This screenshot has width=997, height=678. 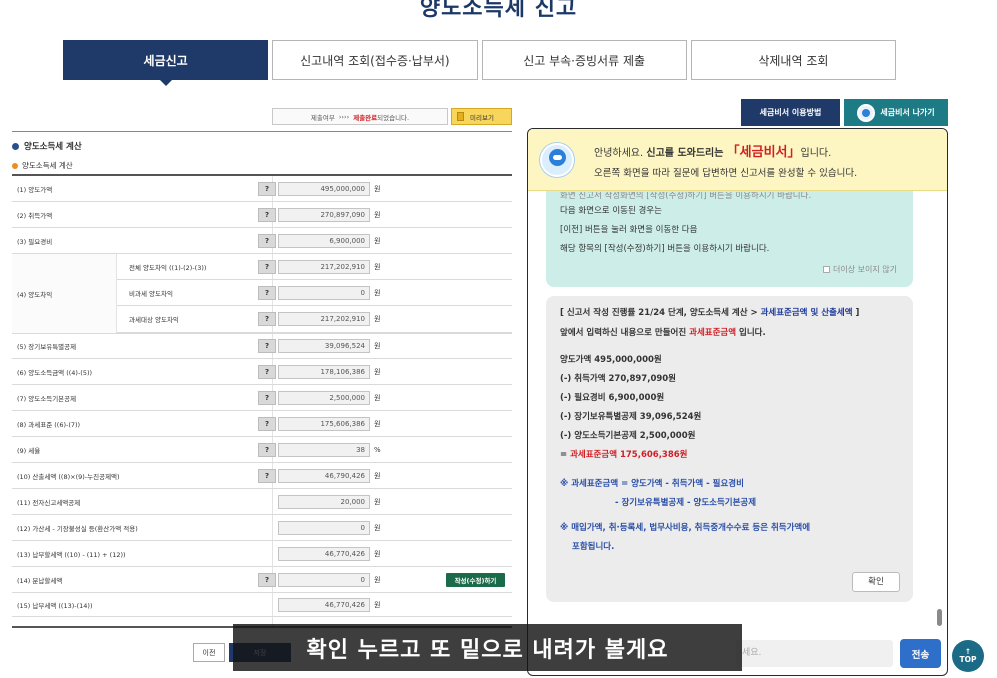 What do you see at coordinates (166, 63) in the screenshot?
I see `tab-tax-filing: 세금신고` at bounding box center [166, 63].